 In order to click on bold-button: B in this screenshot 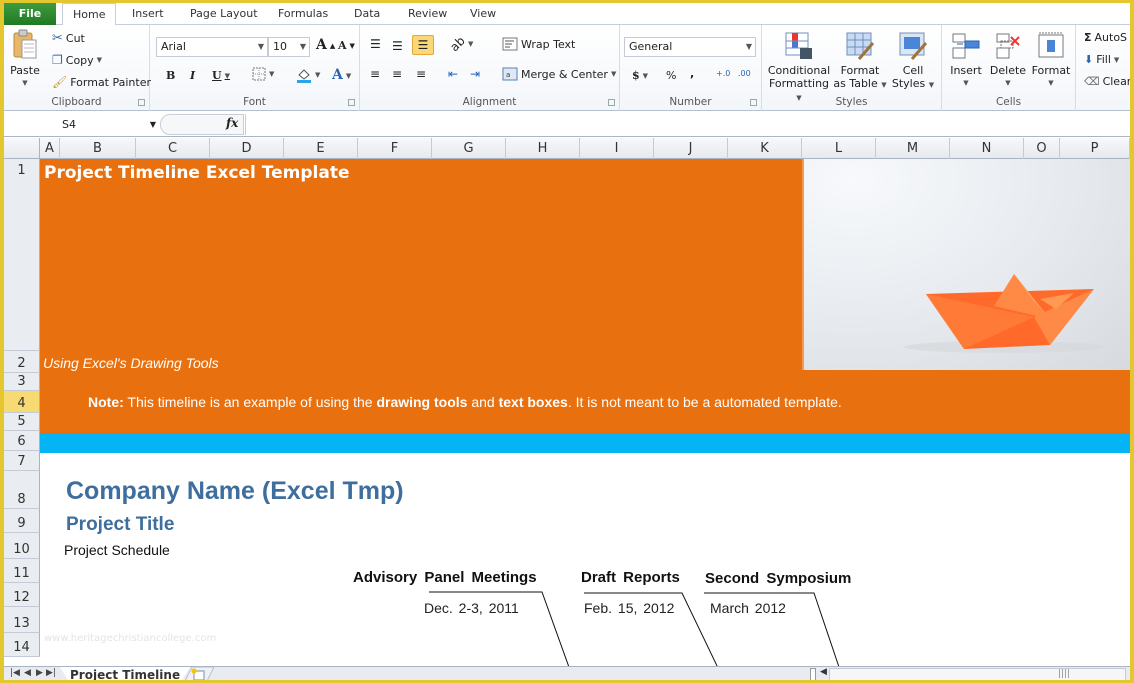, I will do `click(170, 75)`.